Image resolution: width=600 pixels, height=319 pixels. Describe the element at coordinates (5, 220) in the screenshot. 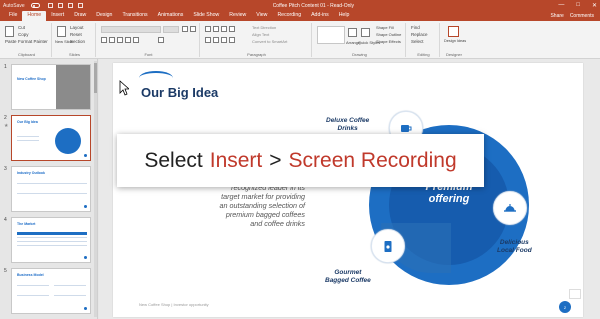

I see `slide-number: 4` at that location.